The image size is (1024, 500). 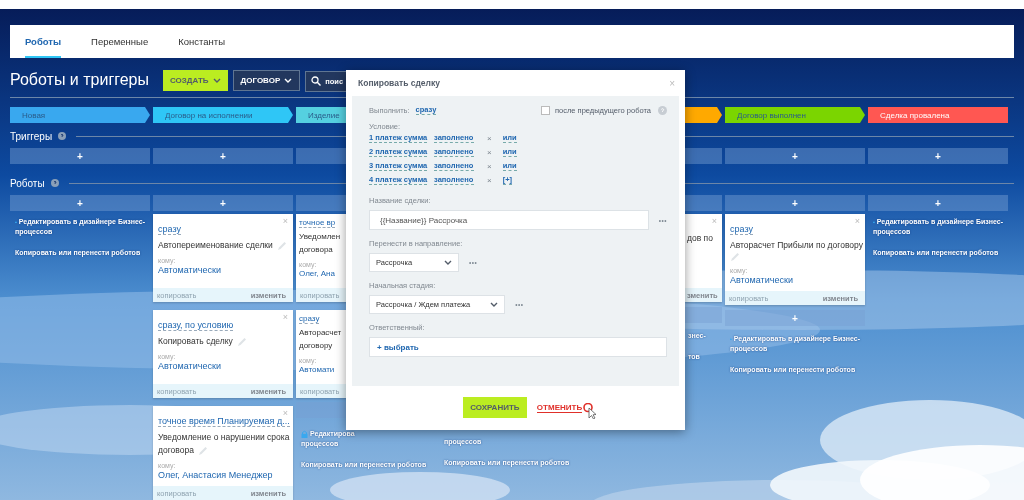 What do you see at coordinates (559, 407) in the screenshot?
I see `cancel-link: ОТМЕНИТЬ` at bounding box center [559, 407].